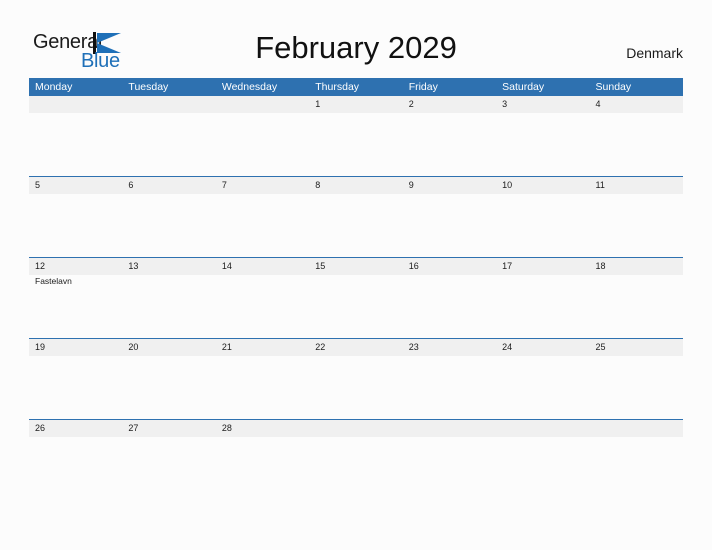 The height and width of the screenshot is (550, 712). I want to click on week-date-band: 5 6 7 8 9 10 11, so click(356, 185).